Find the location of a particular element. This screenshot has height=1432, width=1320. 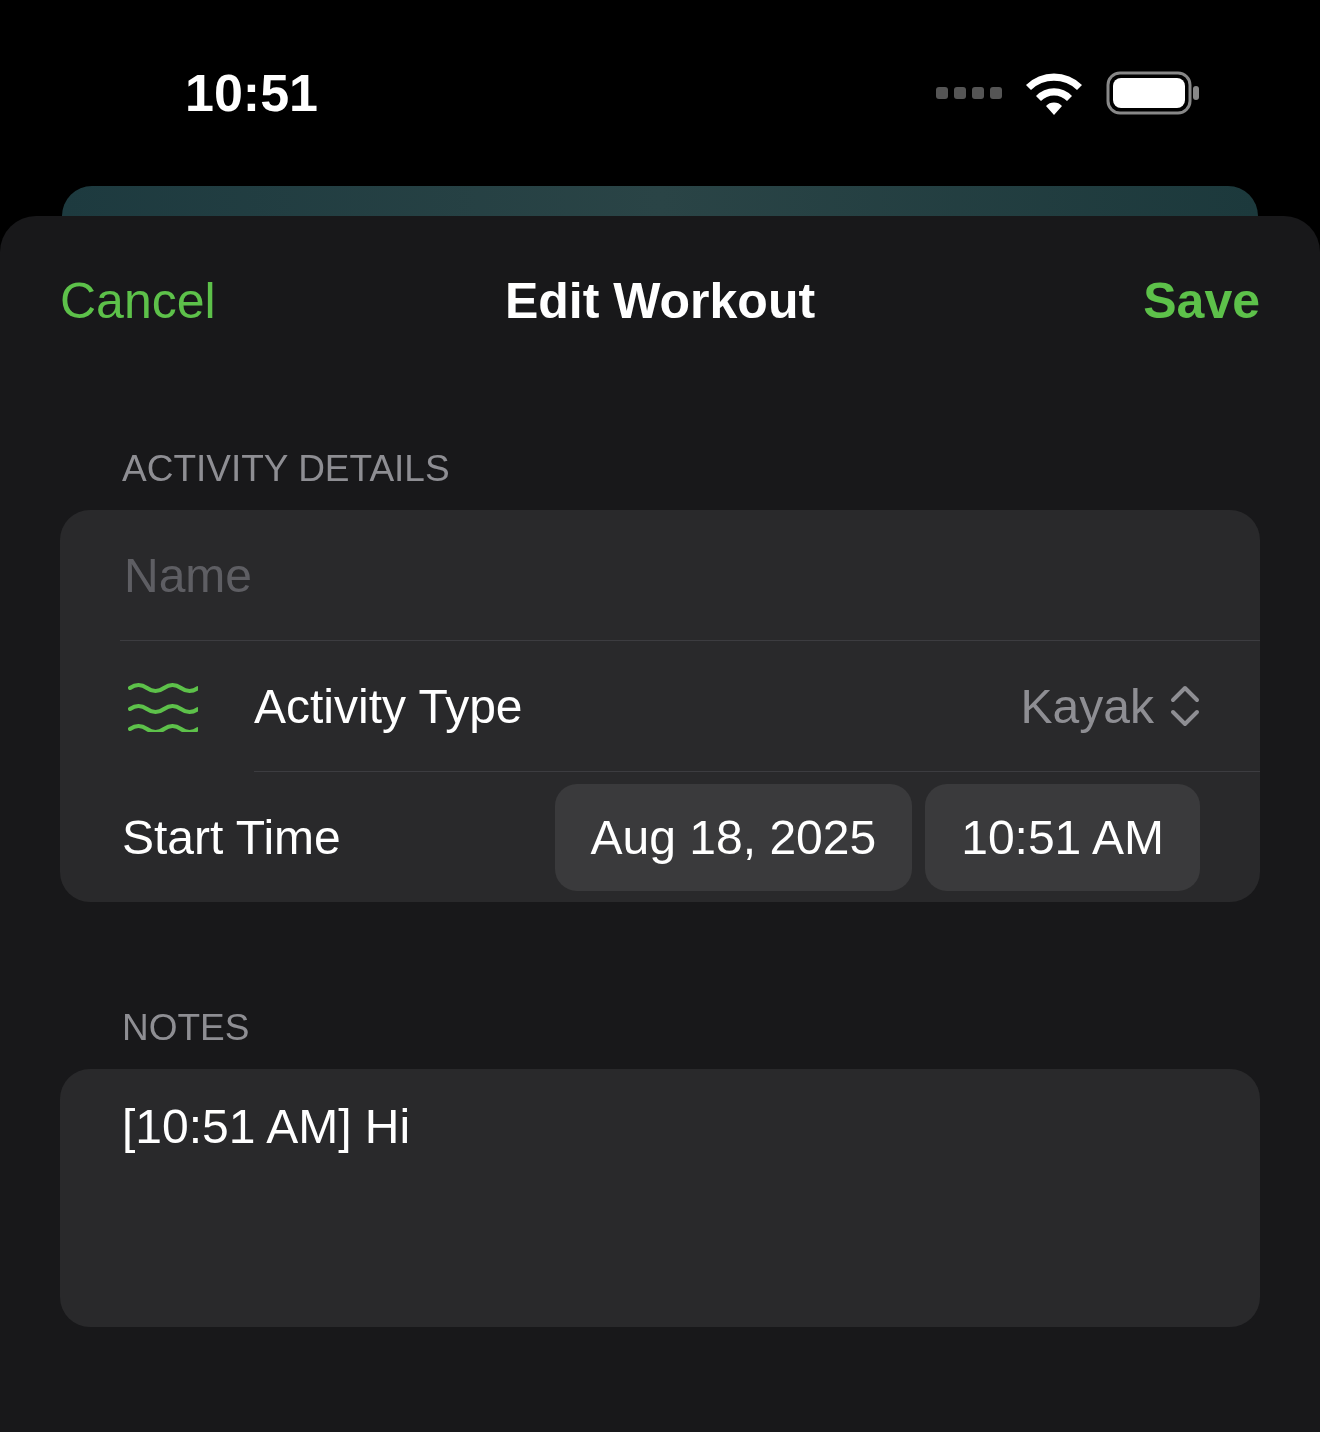

time-button: 10:51 AM is located at coordinates (1062, 837).